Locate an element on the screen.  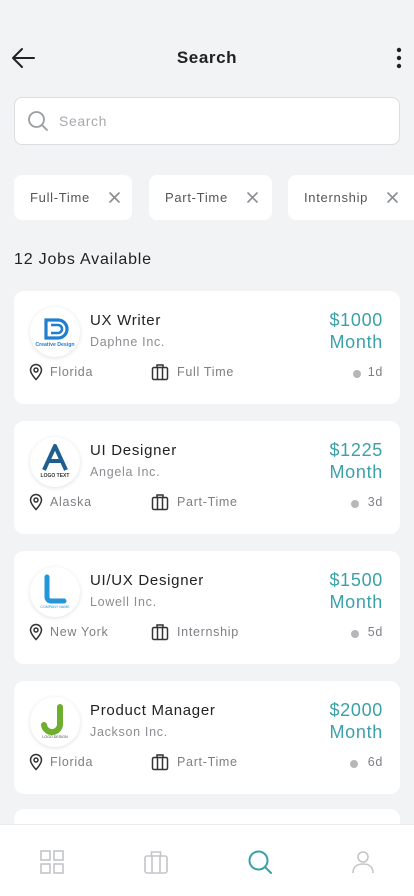
salary-amount: $1000 is located at coordinates (356, 320).